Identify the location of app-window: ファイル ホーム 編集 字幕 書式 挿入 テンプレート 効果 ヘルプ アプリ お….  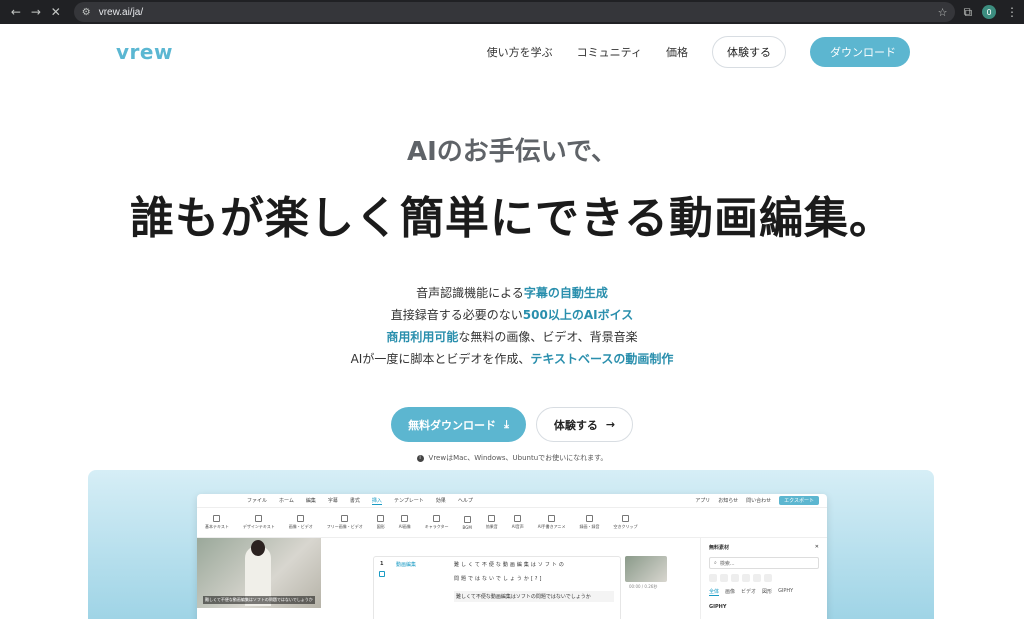
(512, 556).